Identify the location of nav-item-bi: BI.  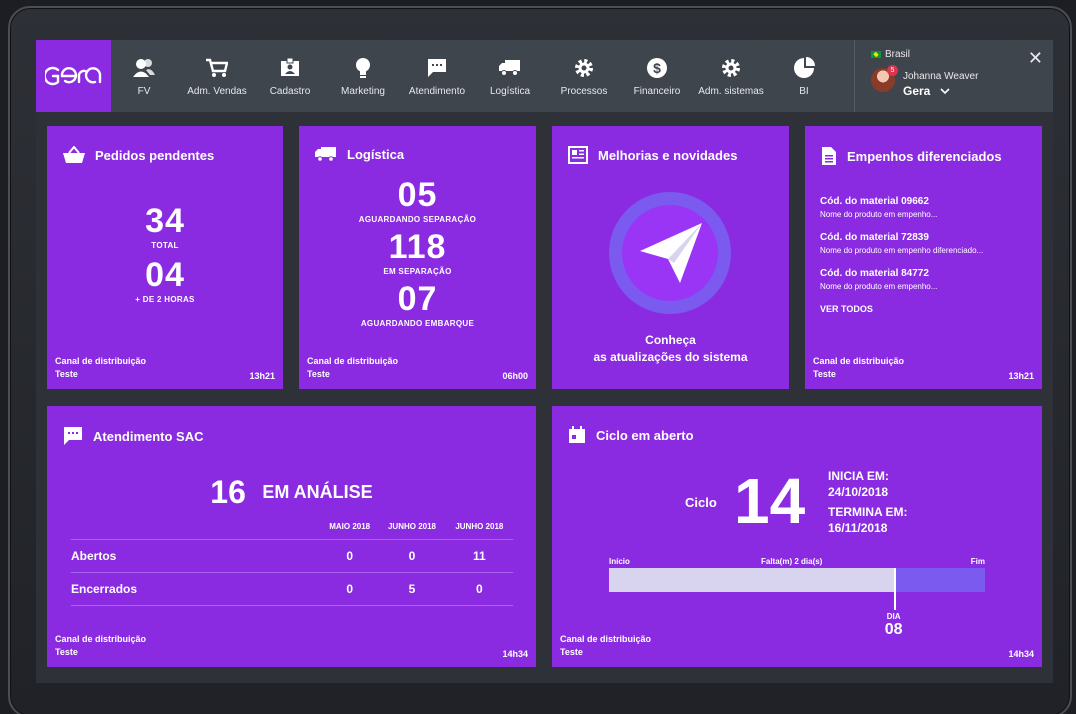
(804, 76).